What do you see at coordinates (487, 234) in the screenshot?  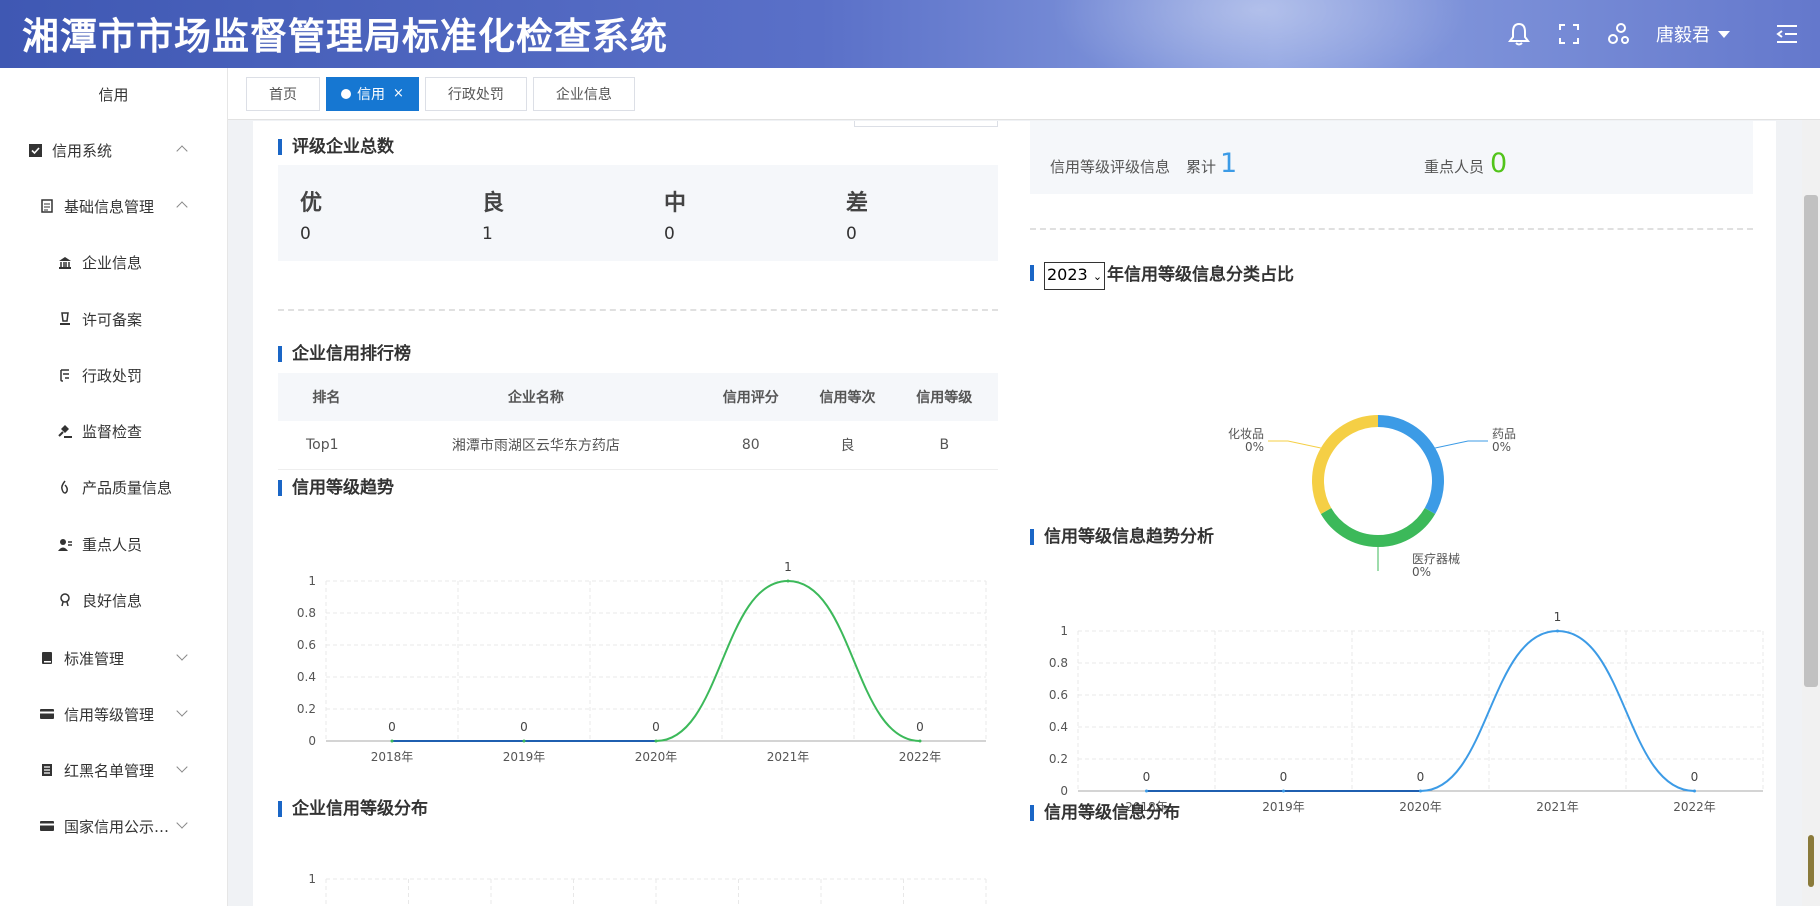 I see `grade-value: 1` at bounding box center [487, 234].